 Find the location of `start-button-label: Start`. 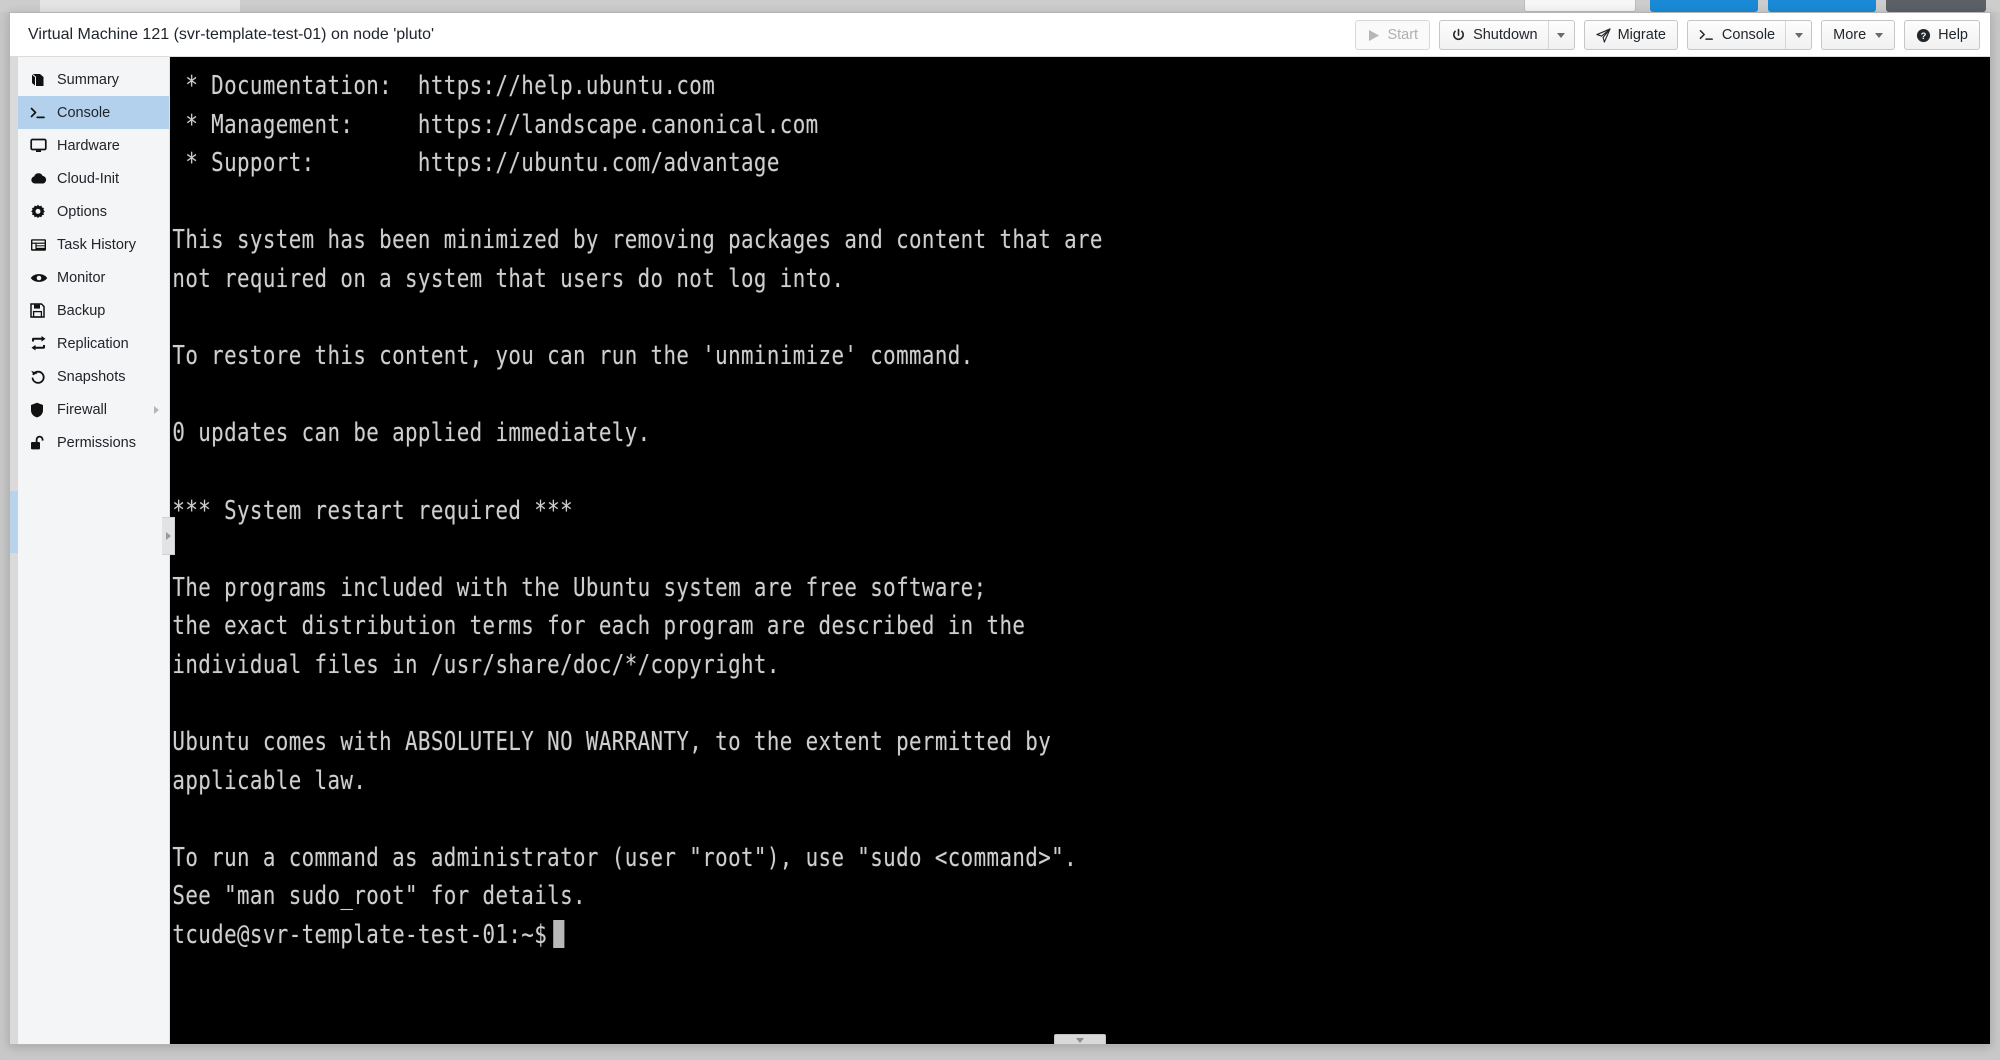

start-button-label: Start is located at coordinates (1403, 35).